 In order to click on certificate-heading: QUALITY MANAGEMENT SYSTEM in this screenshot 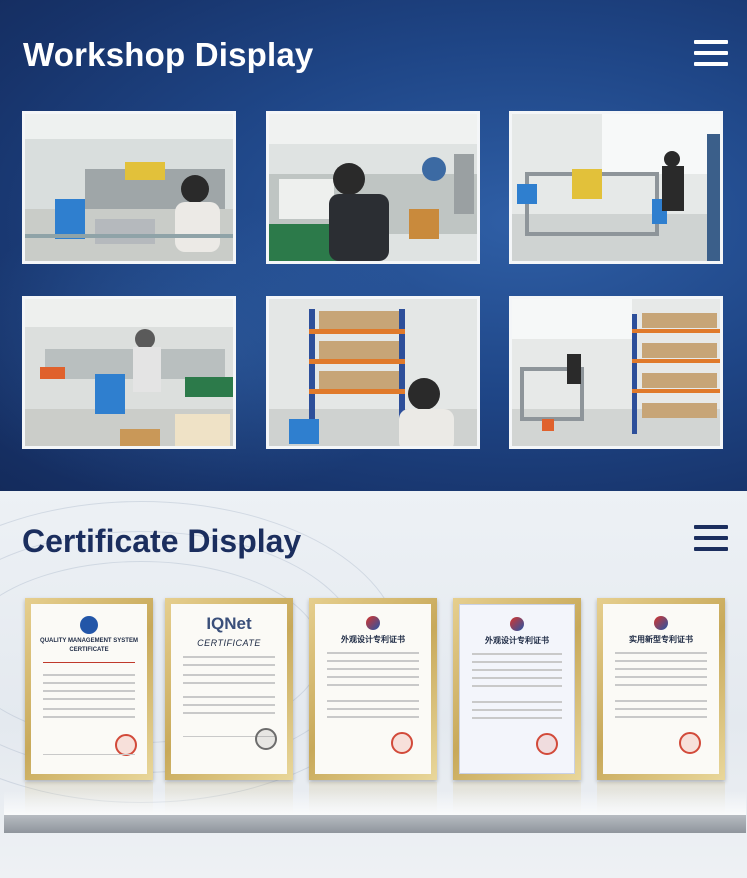, I will do `click(89, 641)`.